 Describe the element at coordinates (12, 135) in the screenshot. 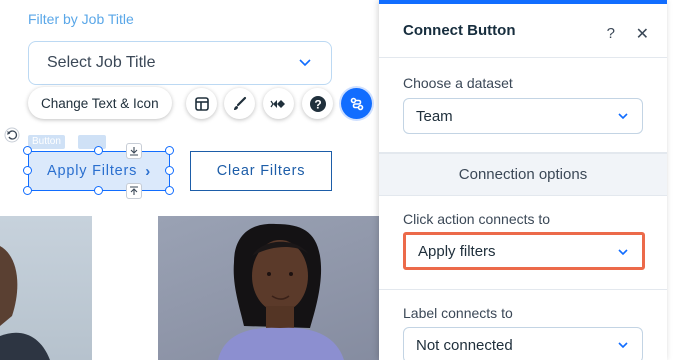

I see `rotate-icon` at that location.